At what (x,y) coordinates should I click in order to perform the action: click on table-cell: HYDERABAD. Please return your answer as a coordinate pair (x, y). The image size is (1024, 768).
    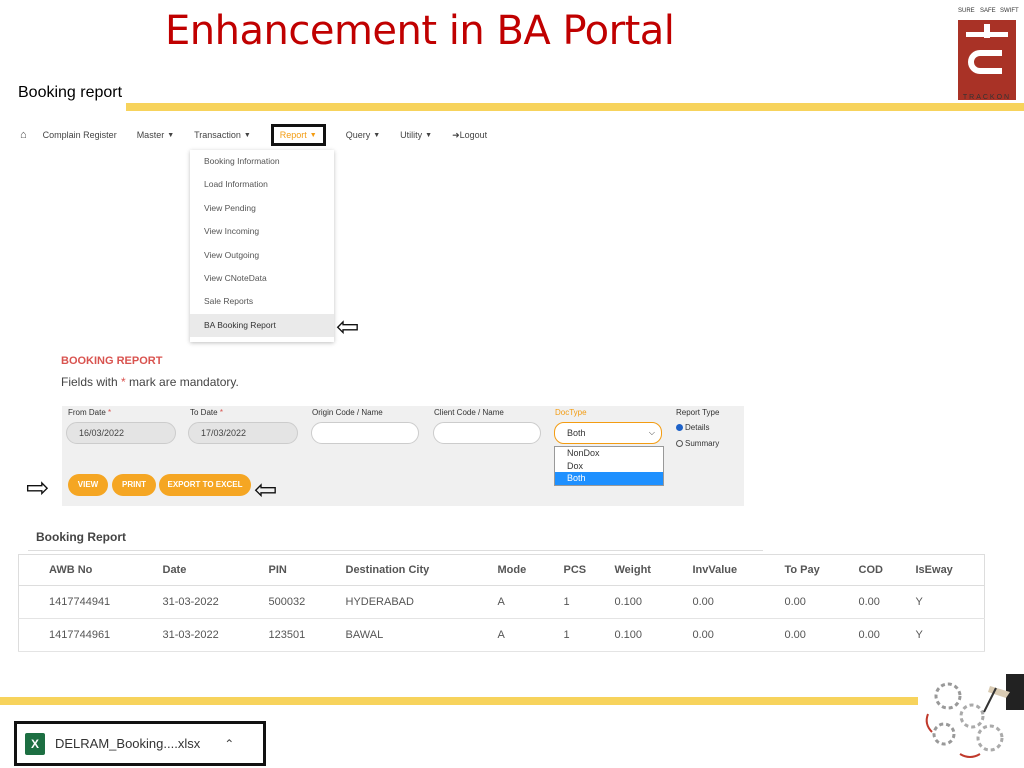
    Looking at the image, I should click on (421, 602).